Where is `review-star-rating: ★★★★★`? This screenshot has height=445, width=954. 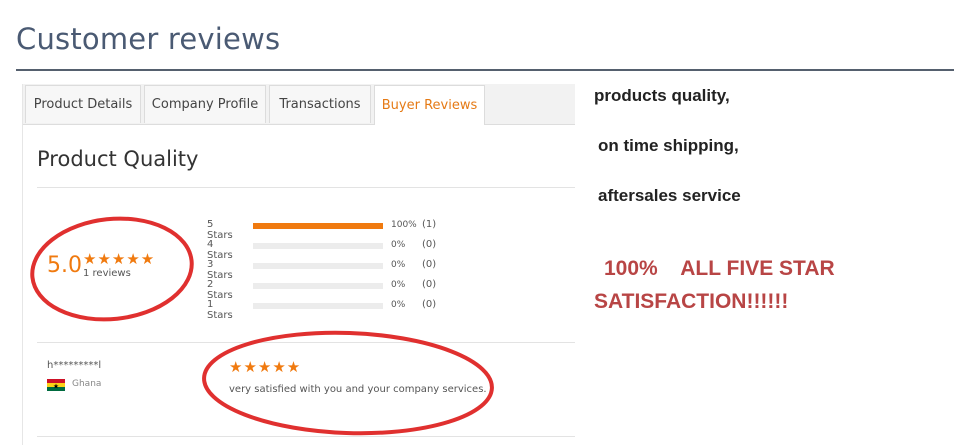
review-star-rating: ★★★★★ is located at coordinates (265, 367).